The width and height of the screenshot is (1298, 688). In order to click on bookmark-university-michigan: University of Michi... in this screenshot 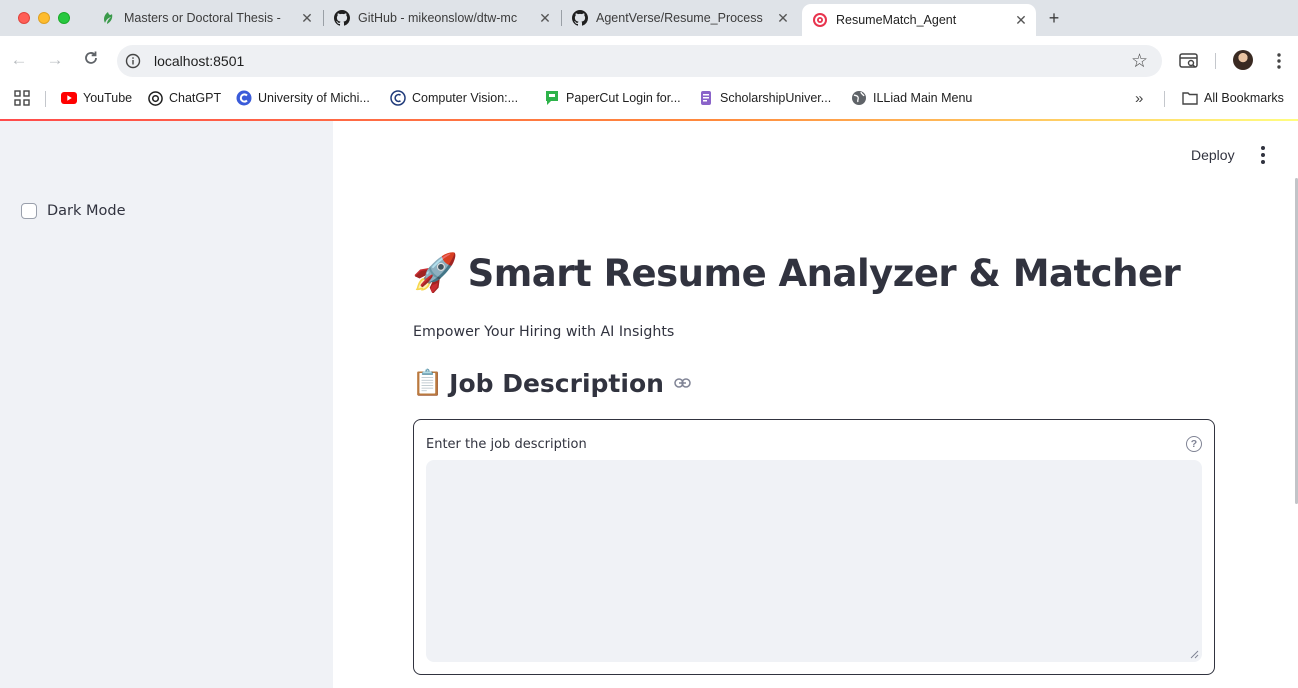, I will do `click(303, 98)`.